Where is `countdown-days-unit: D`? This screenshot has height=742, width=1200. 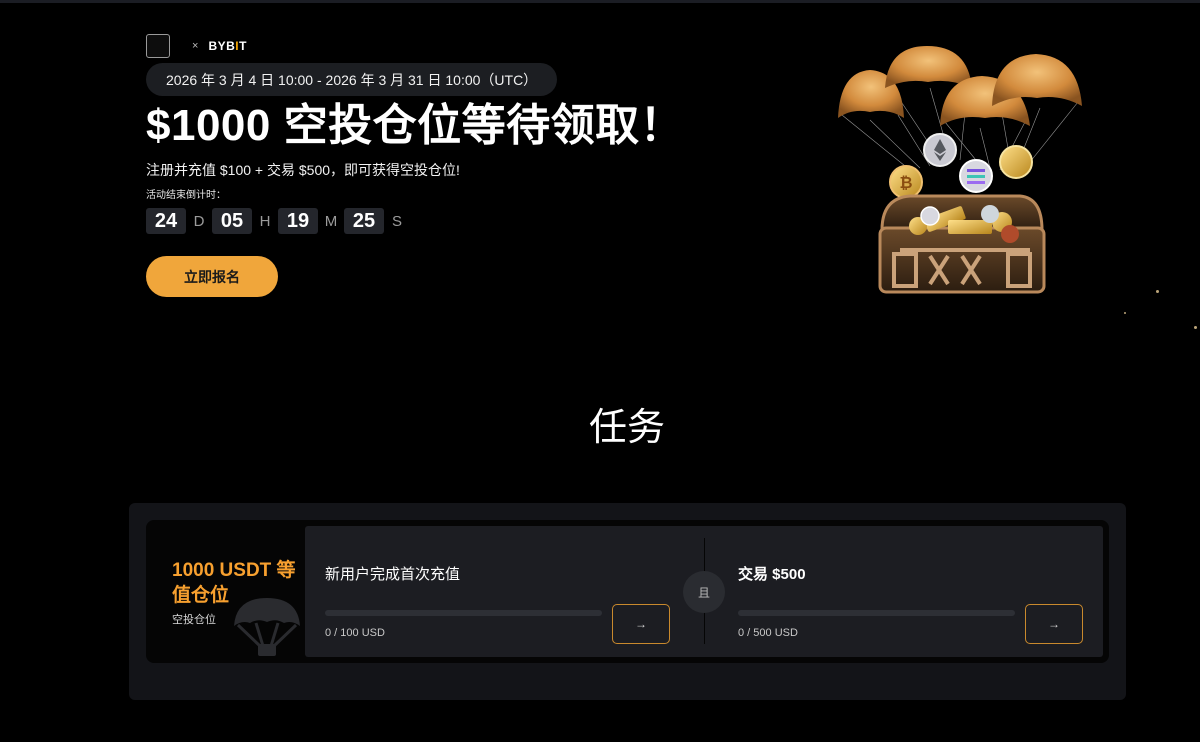
countdown-days-unit: D is located at coordinates (199, 221).